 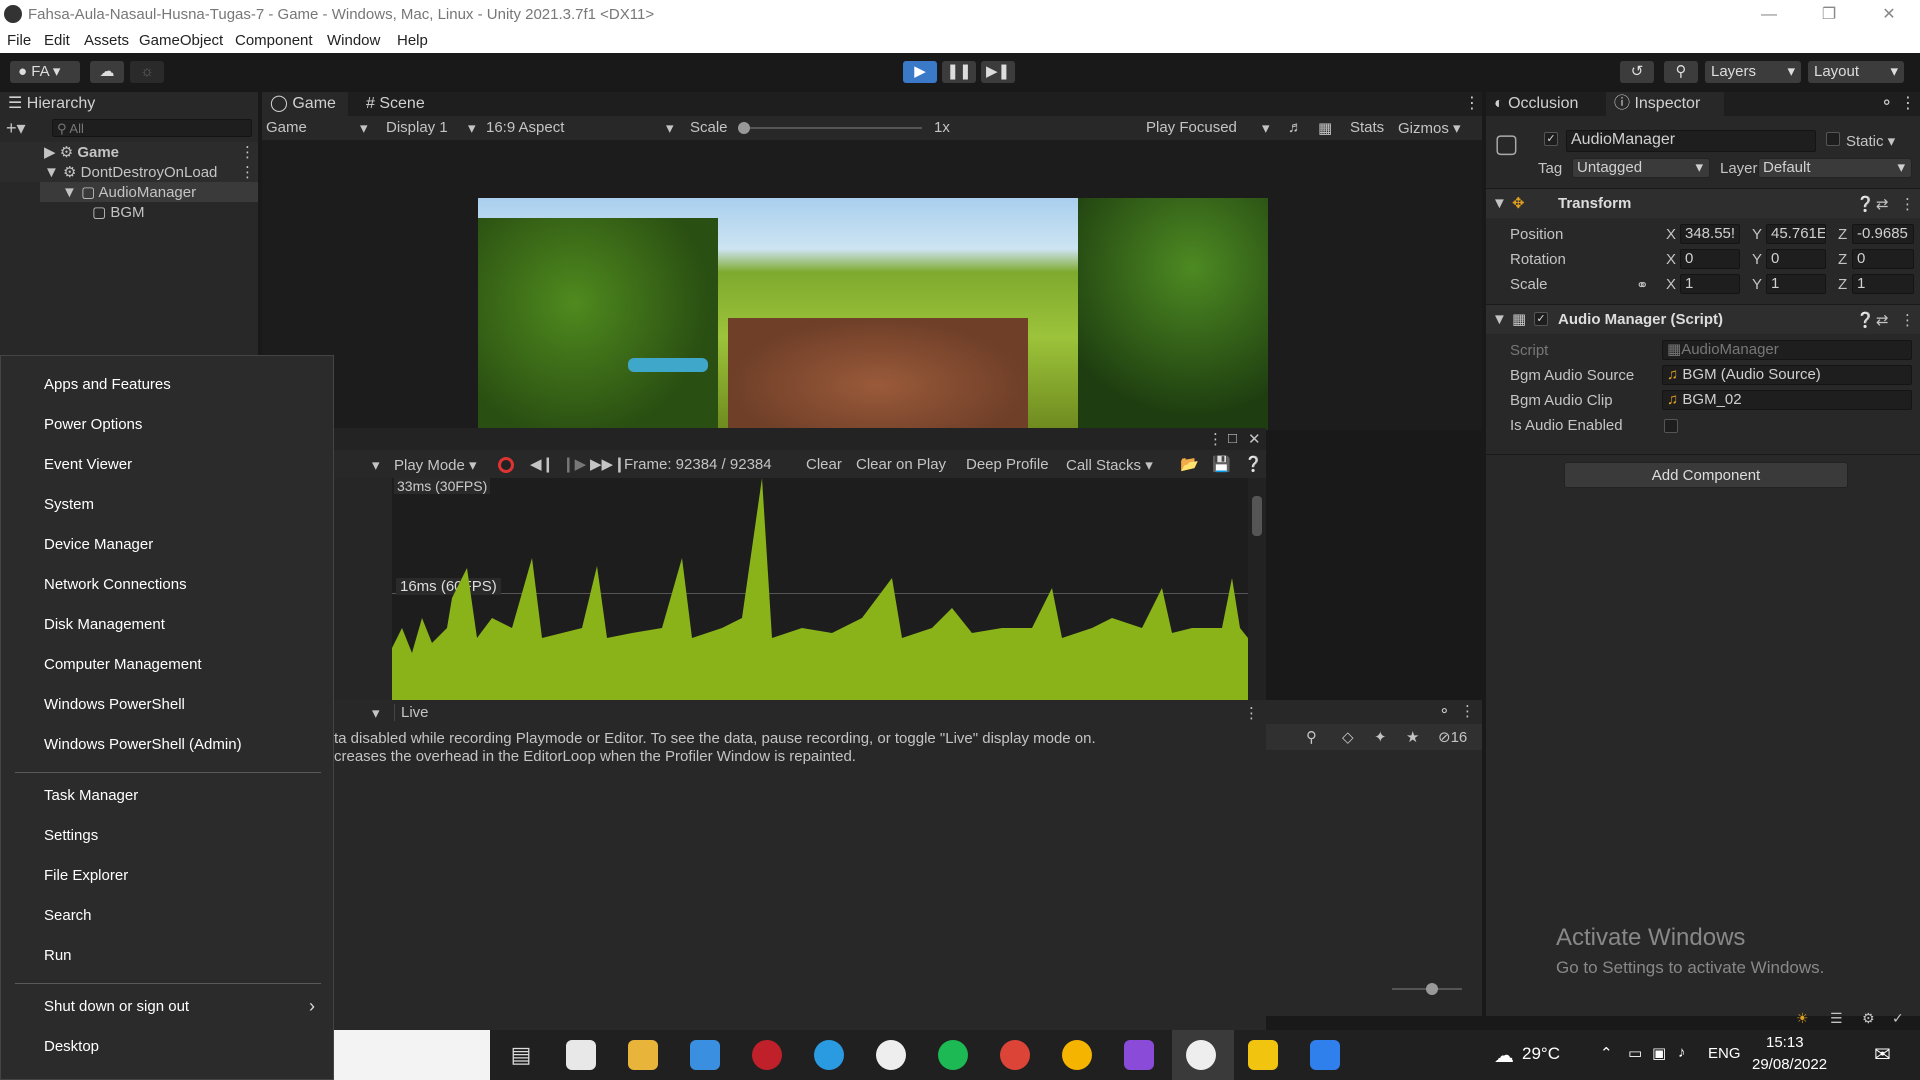 I want to click on add-icon: +▾, so click(x=16, y=128).